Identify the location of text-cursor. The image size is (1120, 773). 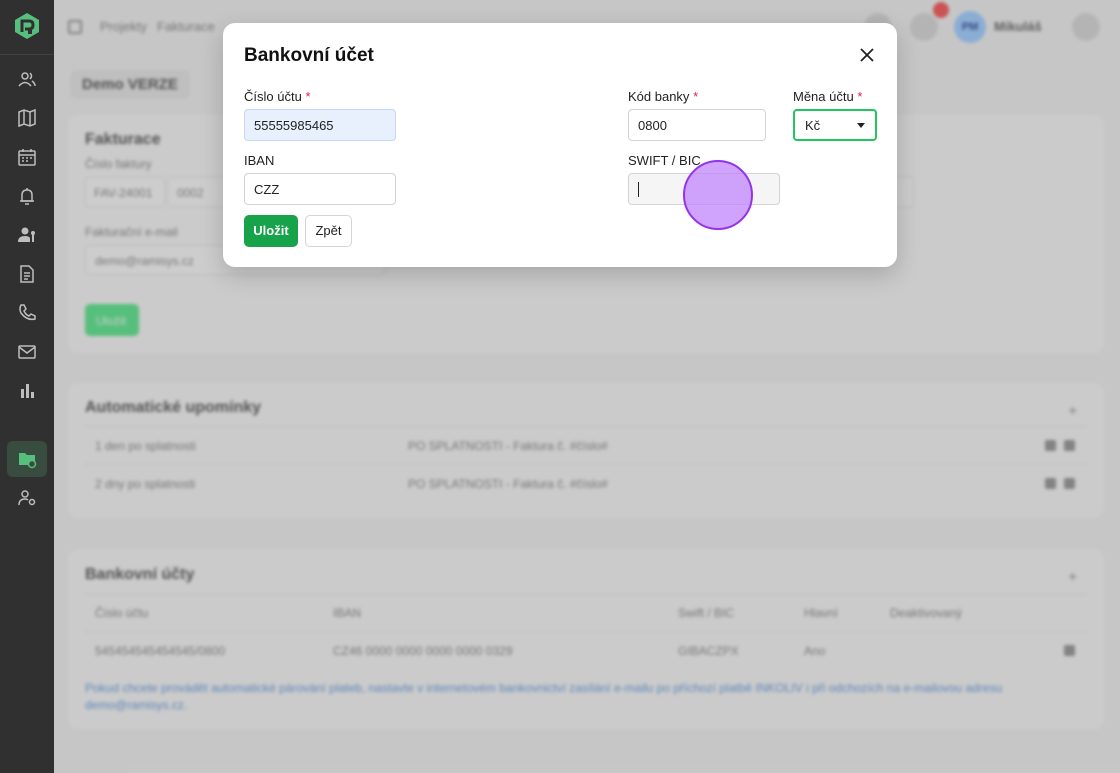
(638, 189).